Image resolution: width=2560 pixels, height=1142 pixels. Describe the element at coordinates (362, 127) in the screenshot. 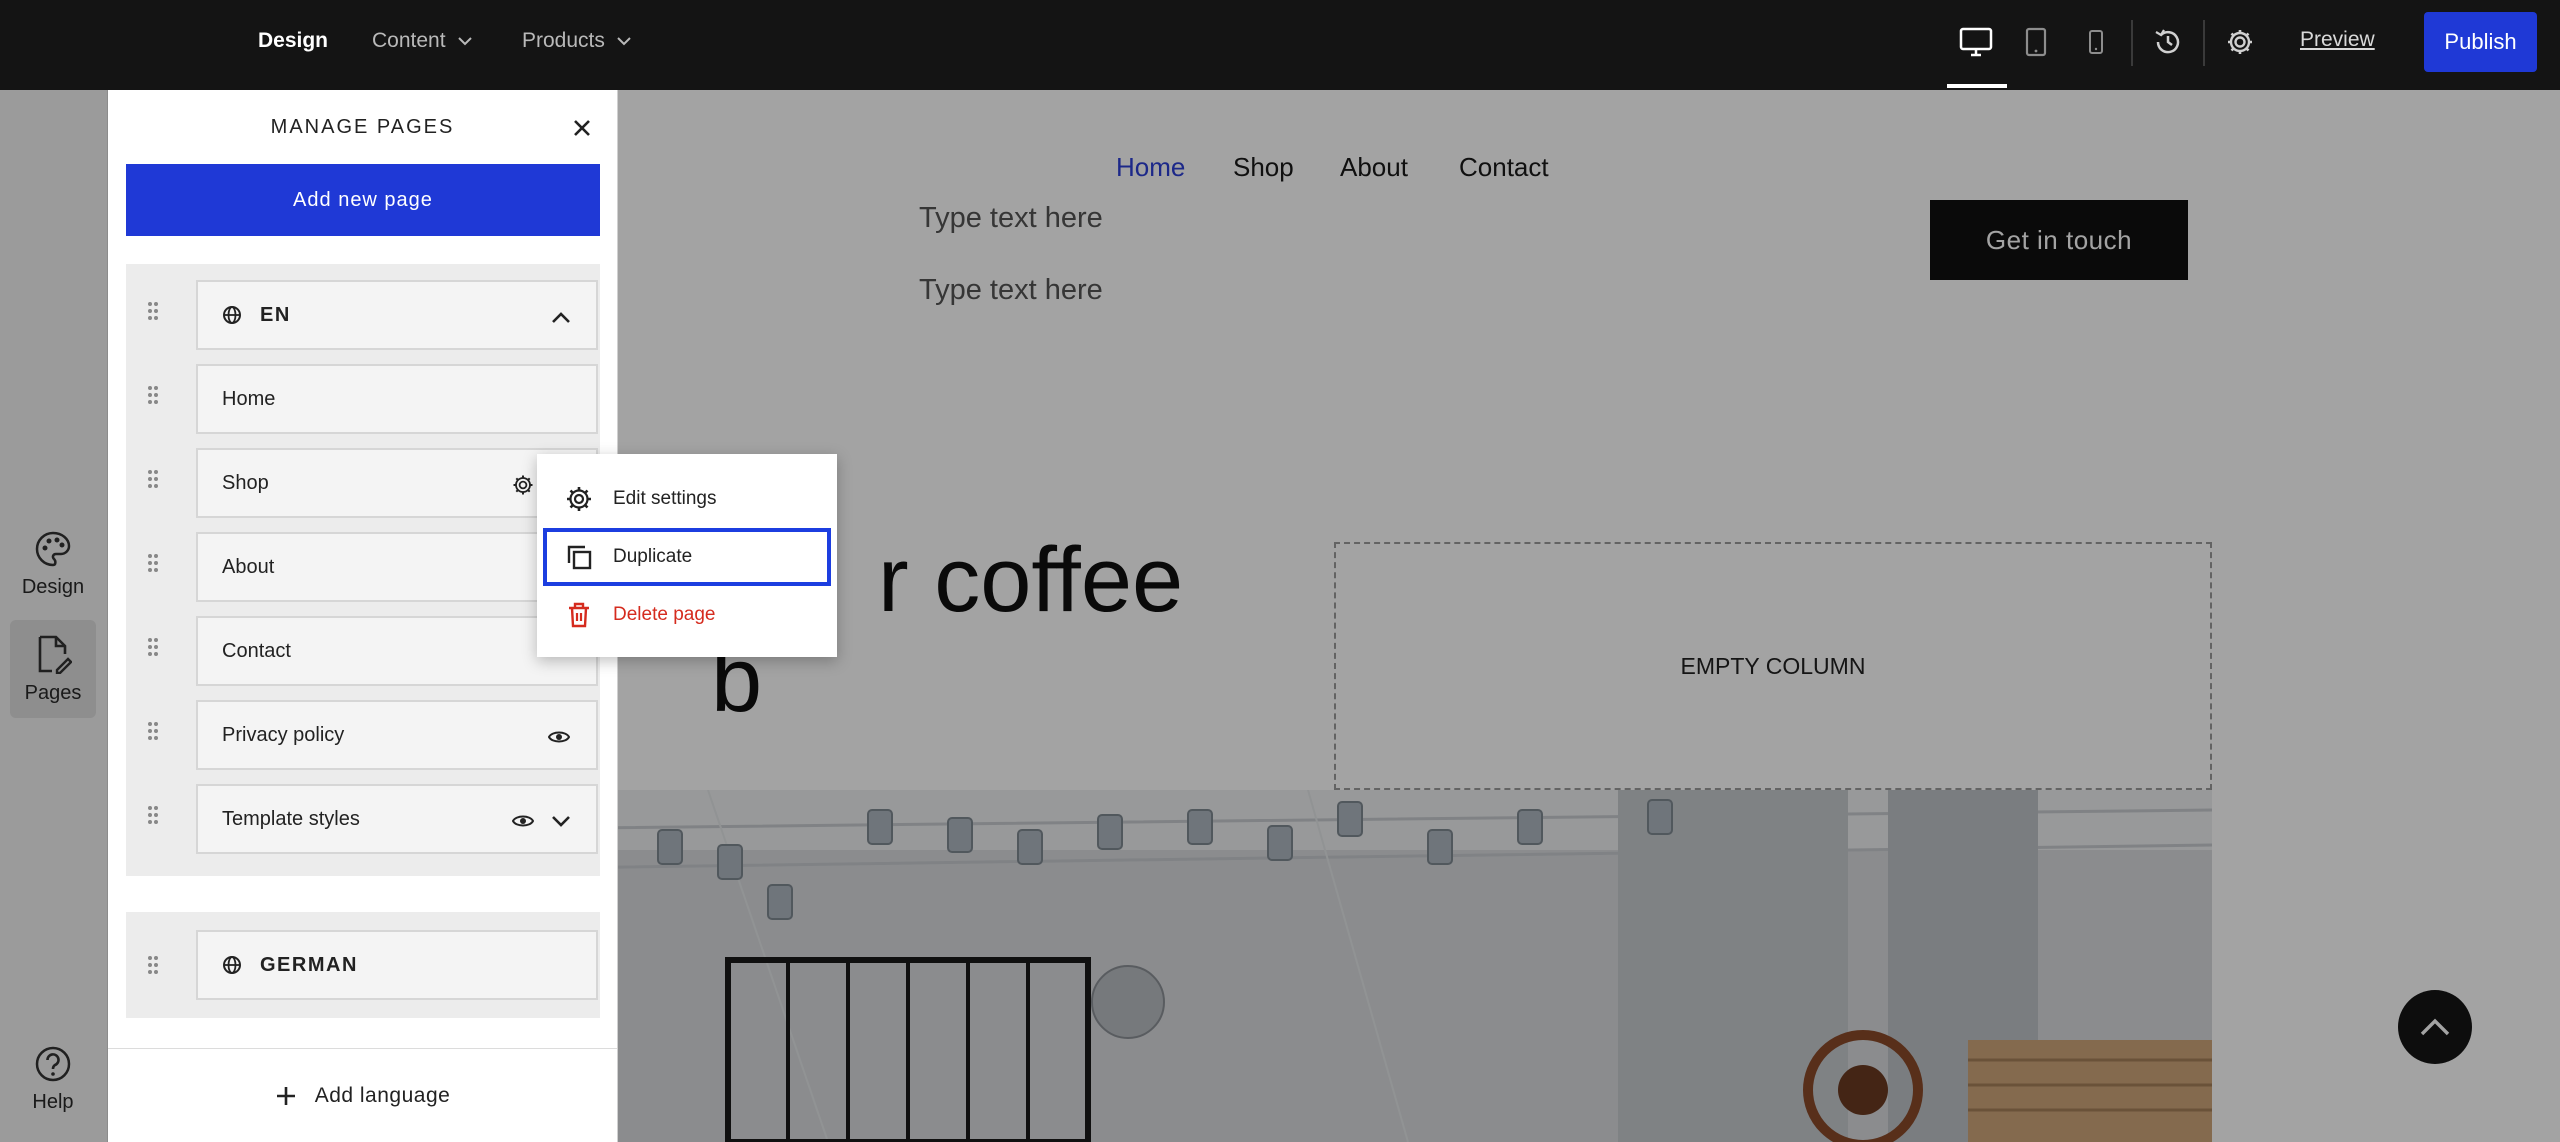

I see `panel-title: MANAGE PAGES` at that location.